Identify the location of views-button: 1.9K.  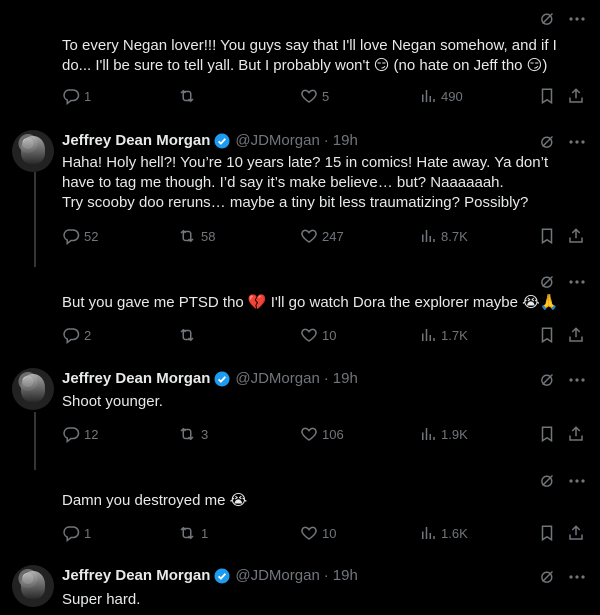
(443, 434).